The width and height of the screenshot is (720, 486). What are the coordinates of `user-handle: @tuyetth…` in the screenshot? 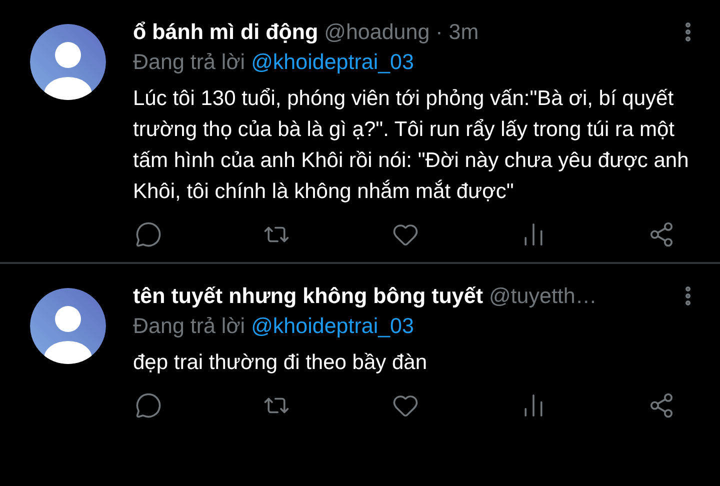 It's located at (542, 296).